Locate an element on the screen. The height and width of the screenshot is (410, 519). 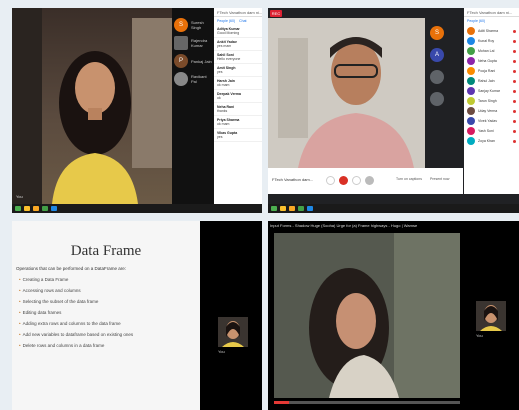
end-call-button is located at coordinates (343, 180).